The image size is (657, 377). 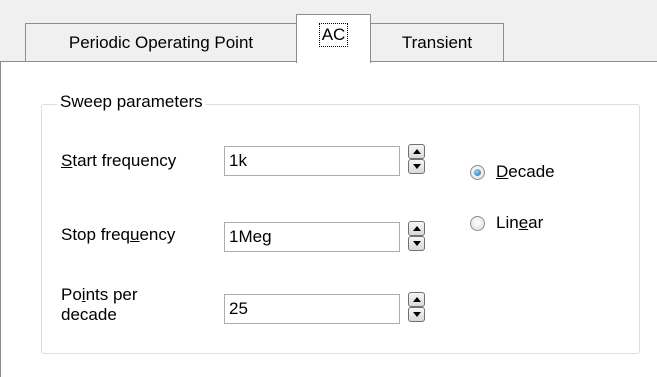 What do you see at coordinates (502, 171) in the screenshot?
I see `decade-mnemonic: D` at bounding box center [502, 171].